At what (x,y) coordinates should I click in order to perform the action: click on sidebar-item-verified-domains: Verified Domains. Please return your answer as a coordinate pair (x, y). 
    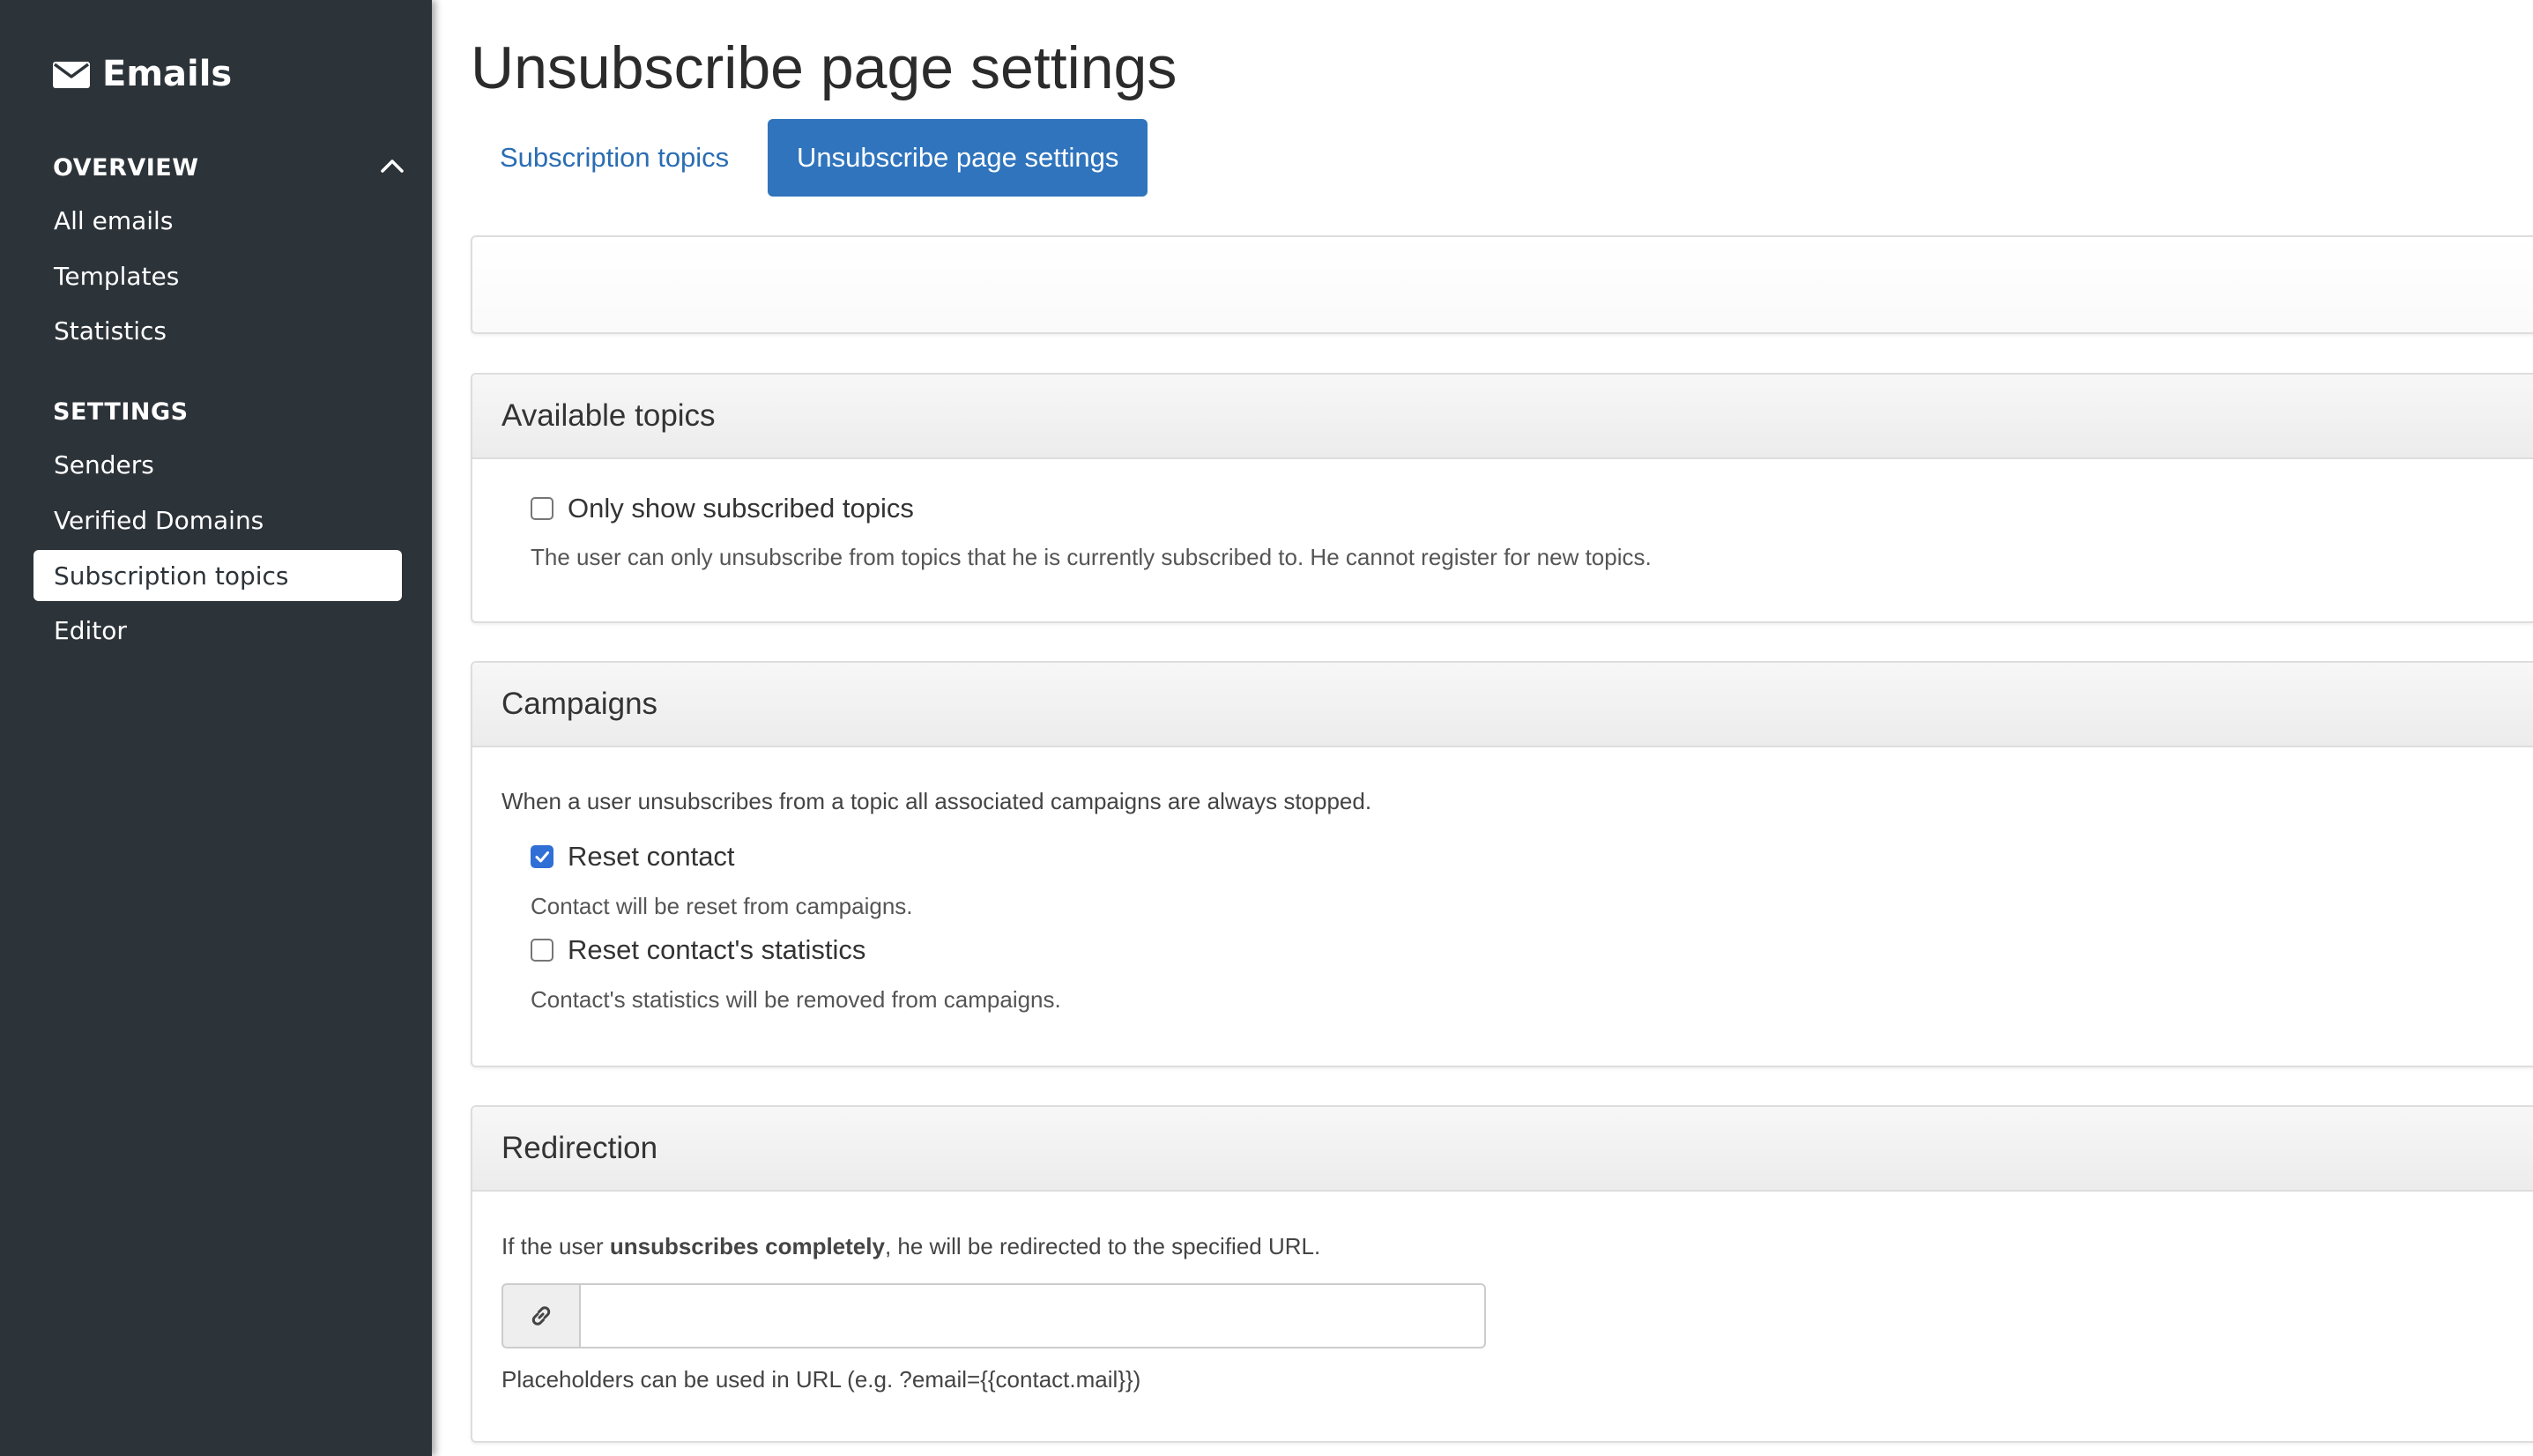
    Looking at the image, I should click on (218, 520).